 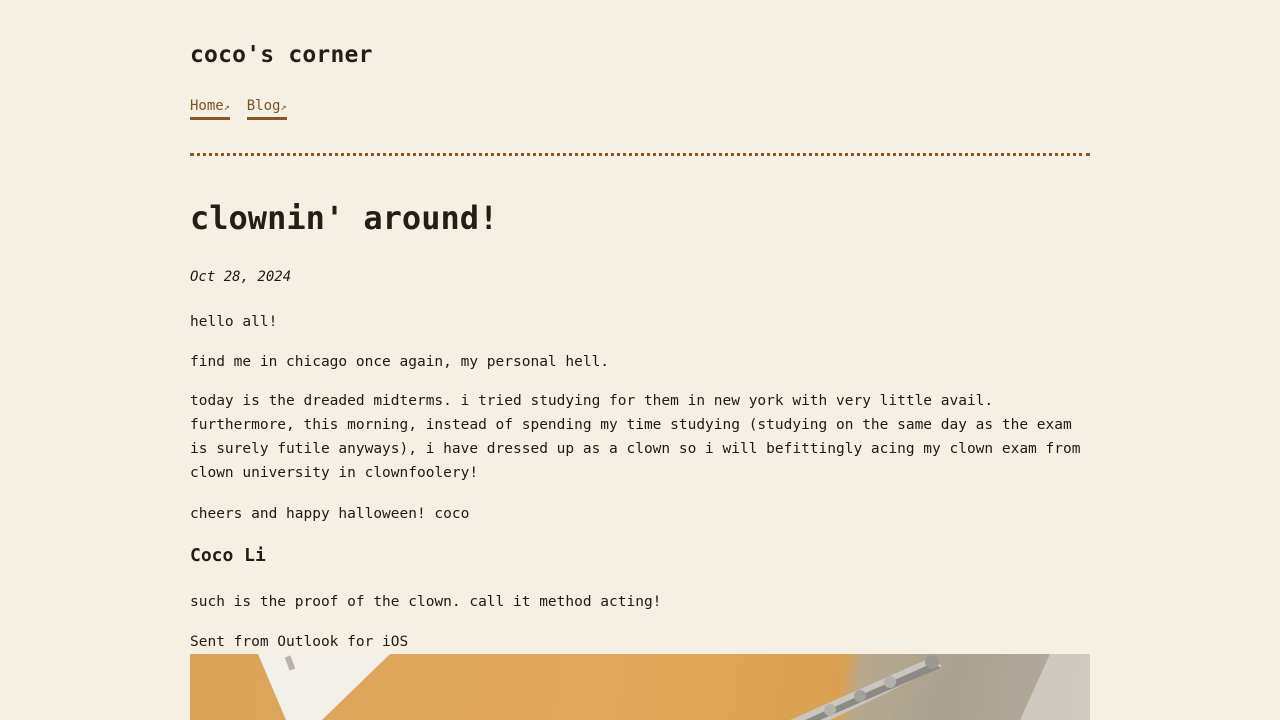 What do you see at coordinates (324, 687) in the screenshot?
I see `photo-paper` at bounding box center [324, 687].